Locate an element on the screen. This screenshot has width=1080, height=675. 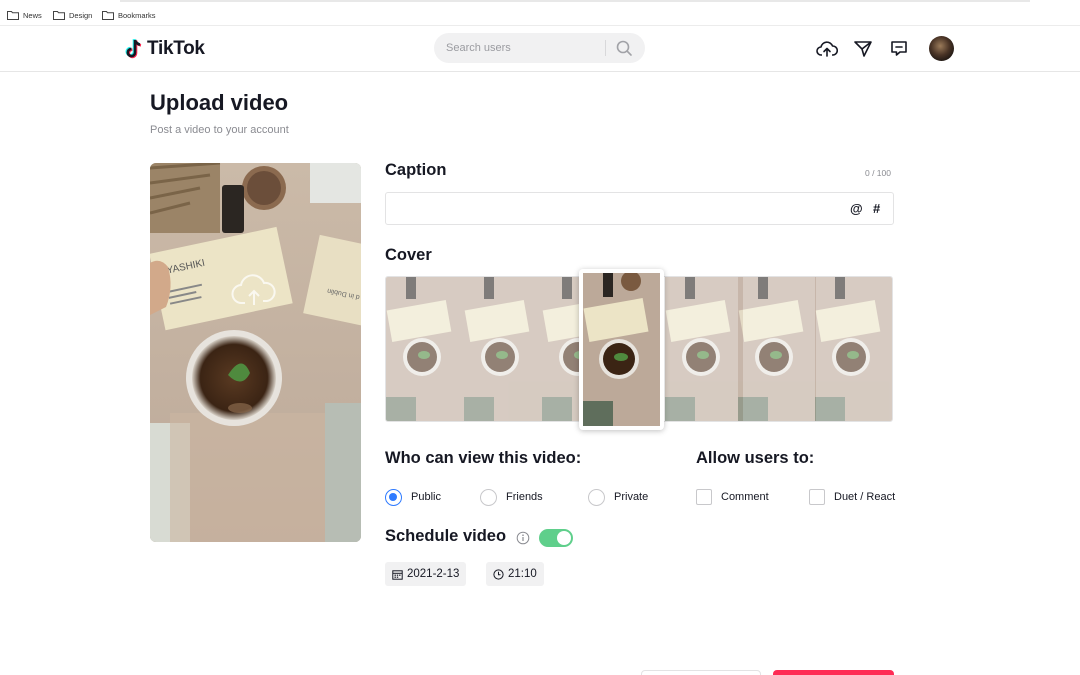
tiktok-logo: TikTok is located at coordinates (164, 49).